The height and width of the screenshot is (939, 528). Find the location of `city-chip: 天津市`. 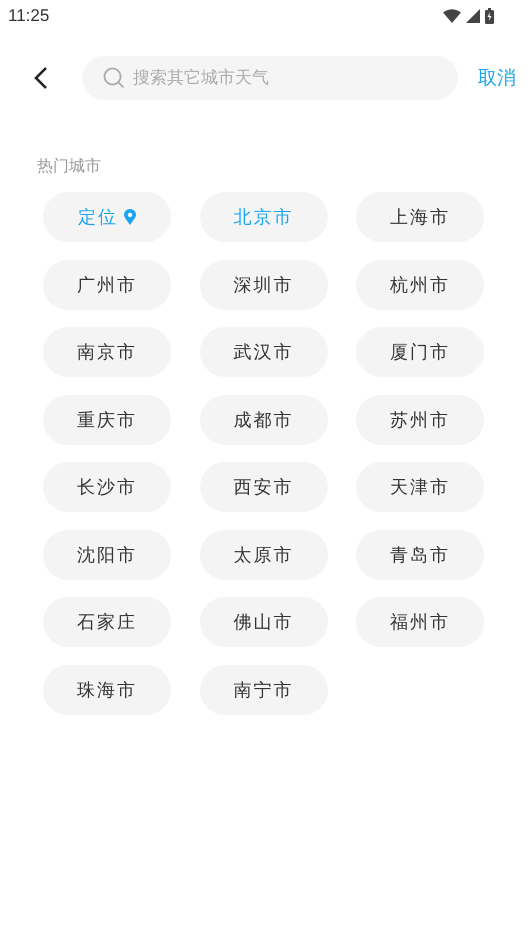

city-chip: 天津市 is located at coordinates (420, 487).